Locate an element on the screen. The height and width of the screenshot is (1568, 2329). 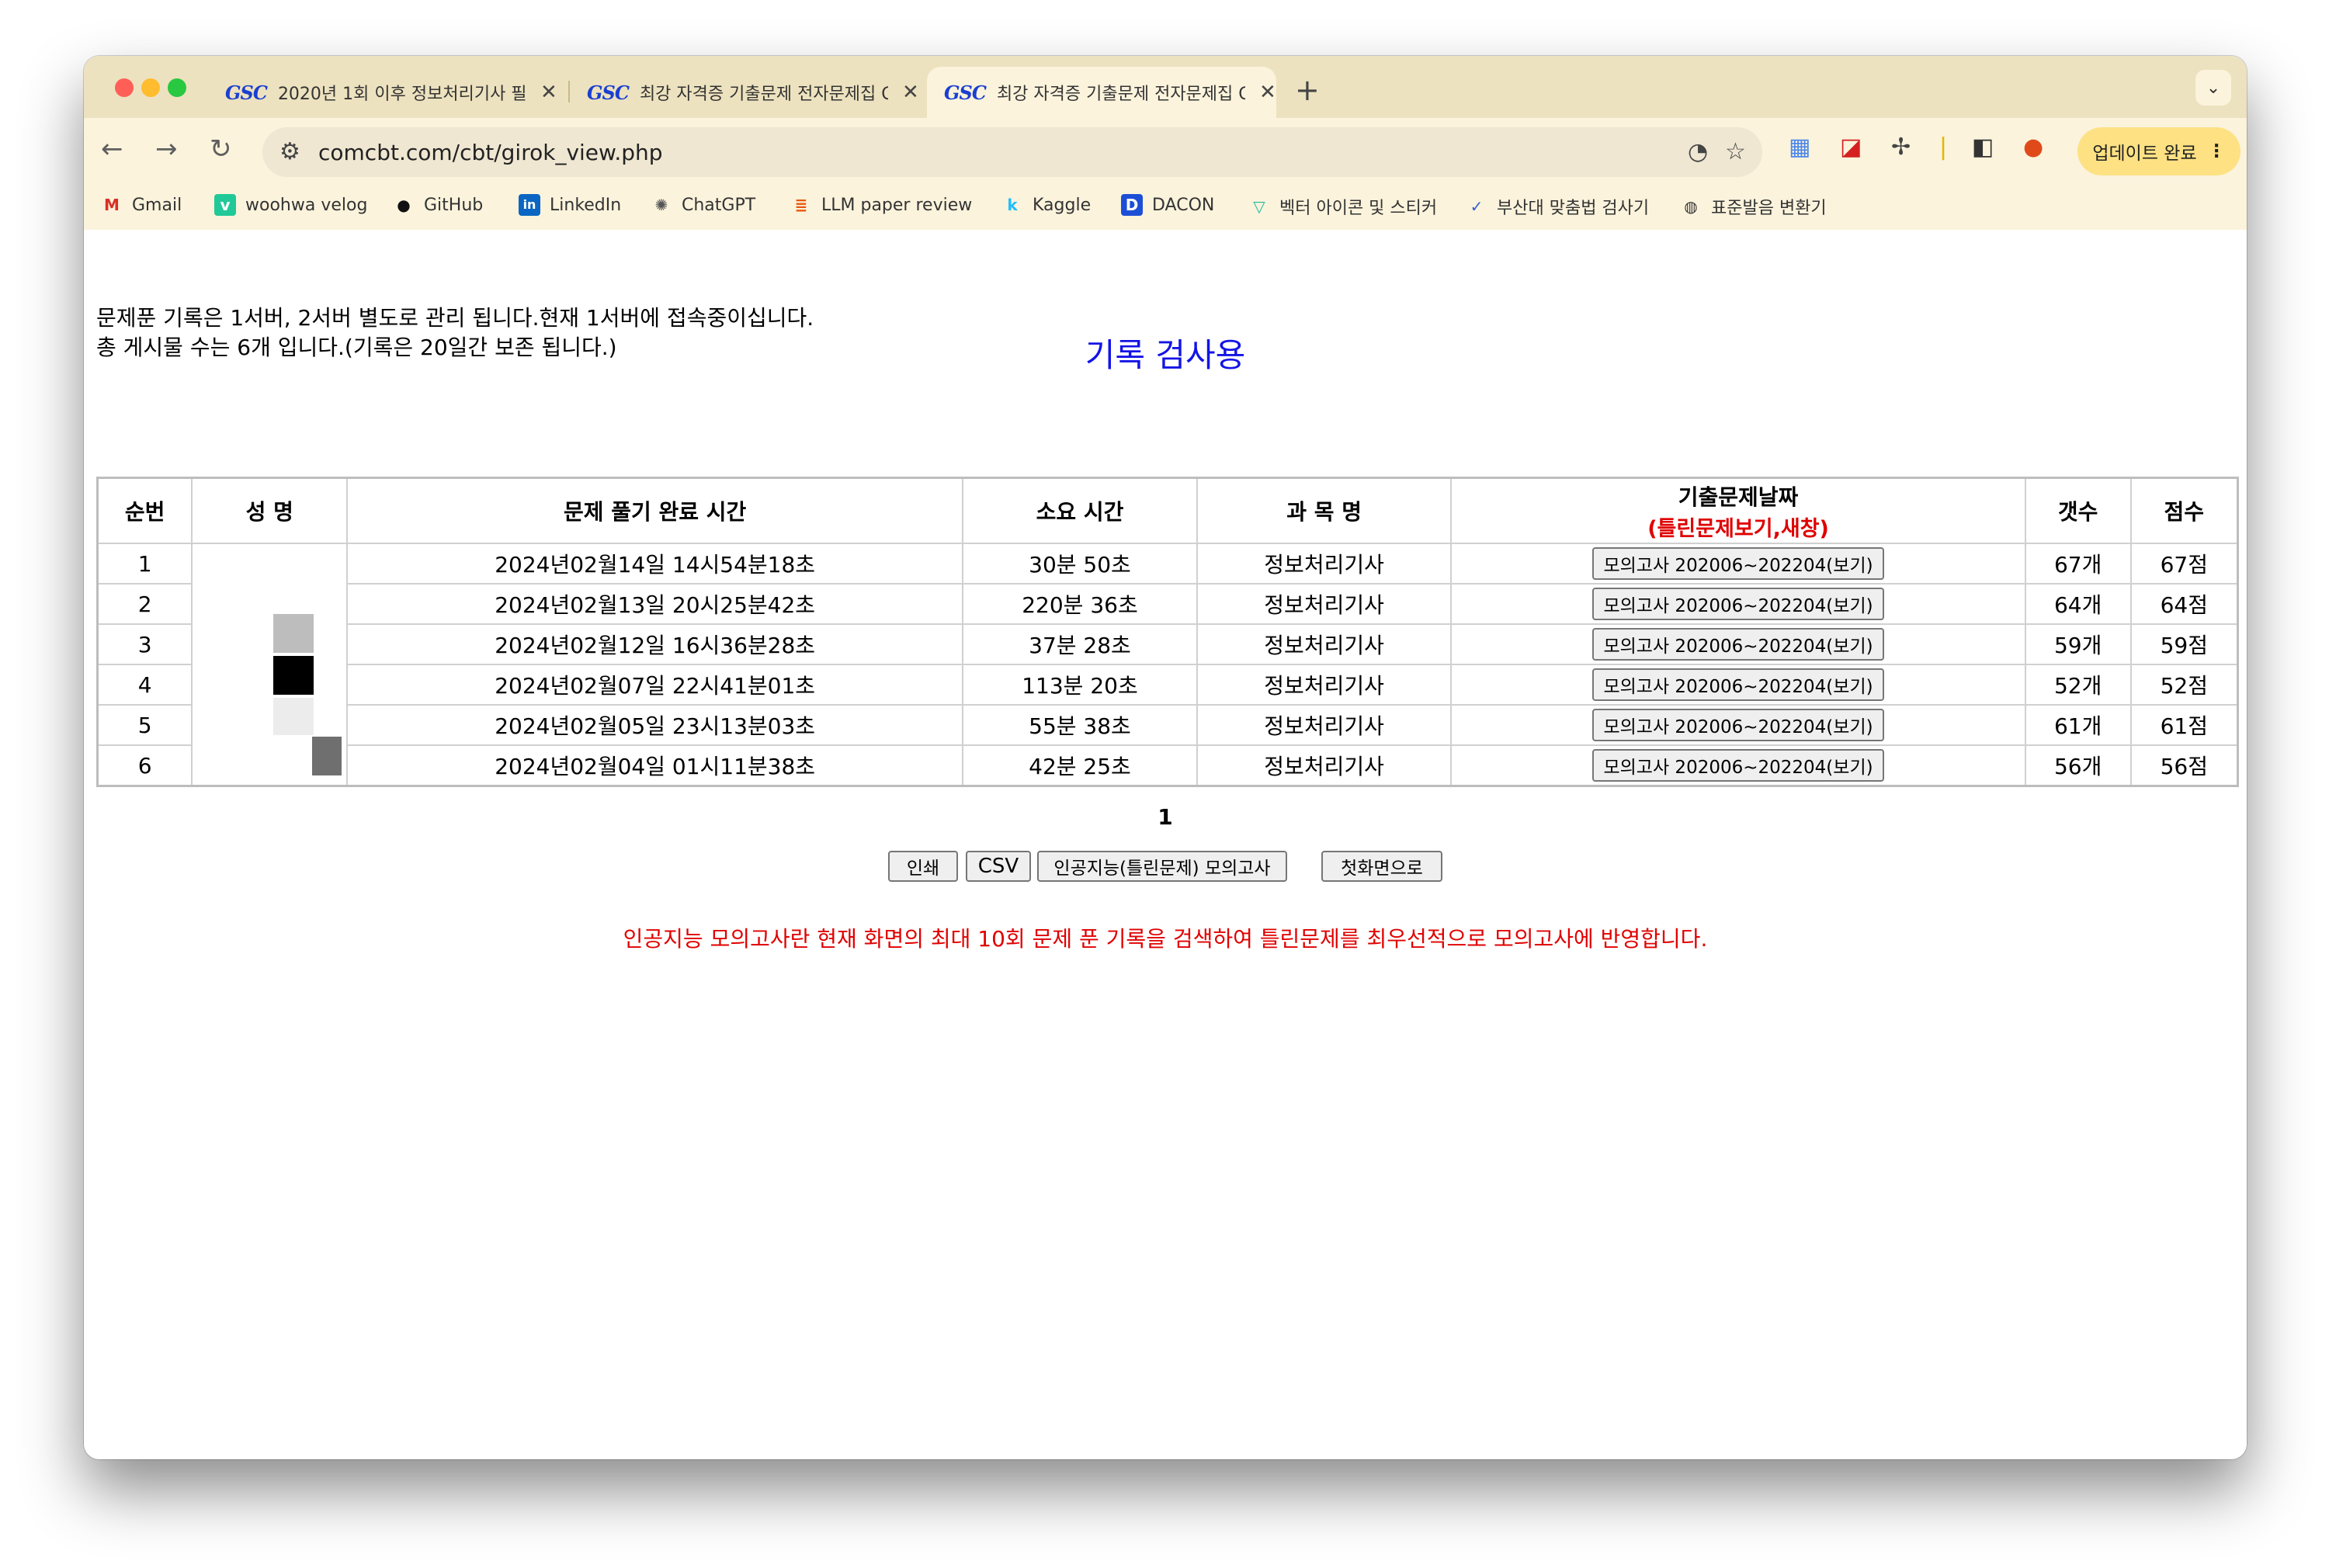
maximize-window-button is located at coordinates (177, 87).